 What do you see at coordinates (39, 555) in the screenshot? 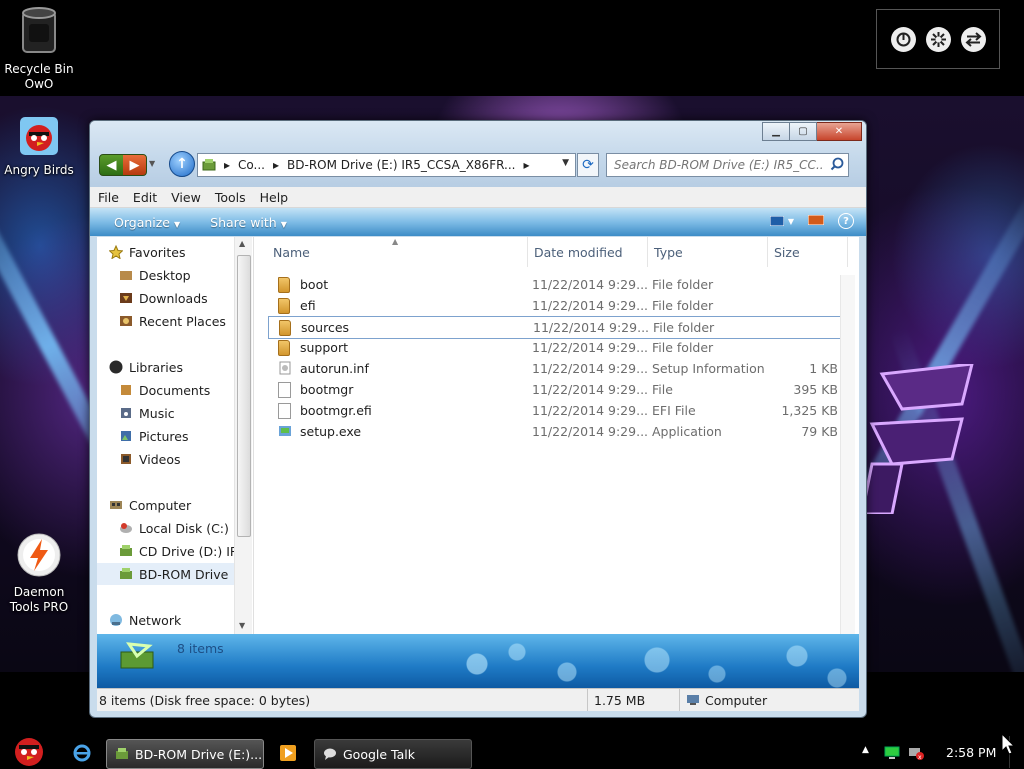
I see `daemon-tools-icon` at bounding box center [39, 555].